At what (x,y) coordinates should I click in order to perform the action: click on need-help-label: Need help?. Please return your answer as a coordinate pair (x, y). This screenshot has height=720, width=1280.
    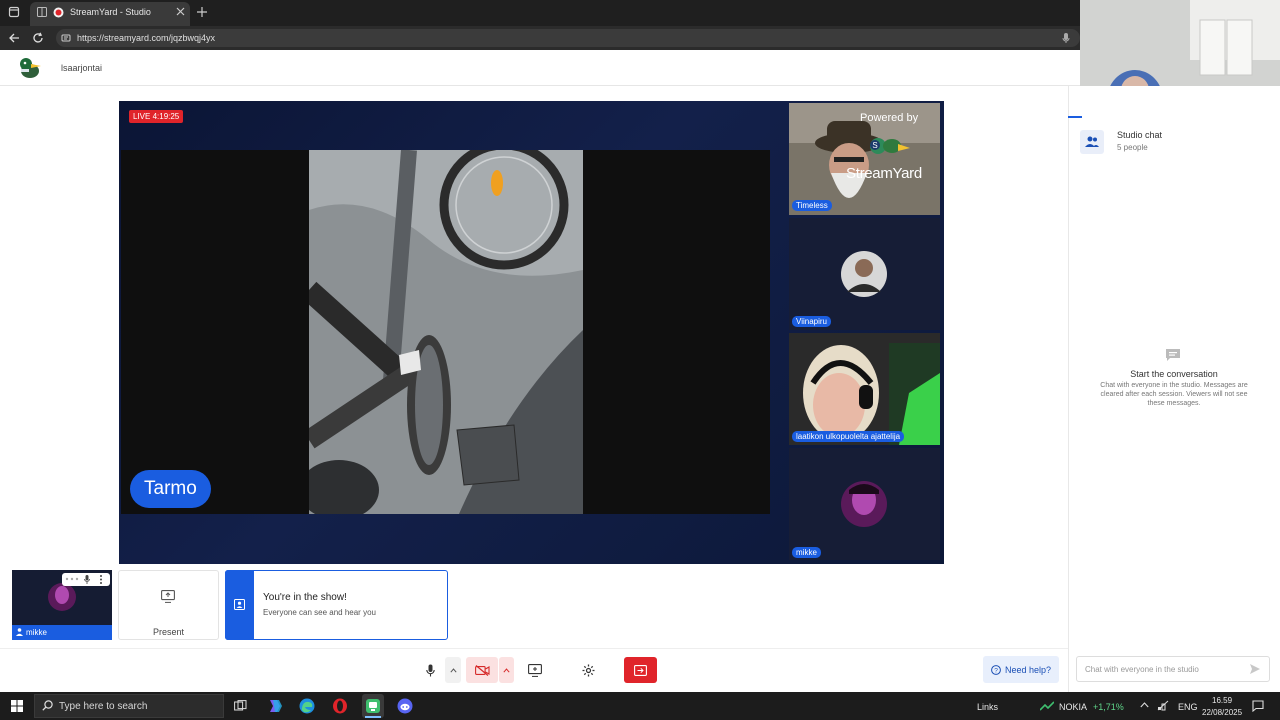
    Looking at the image, I should click on (1028, 669).